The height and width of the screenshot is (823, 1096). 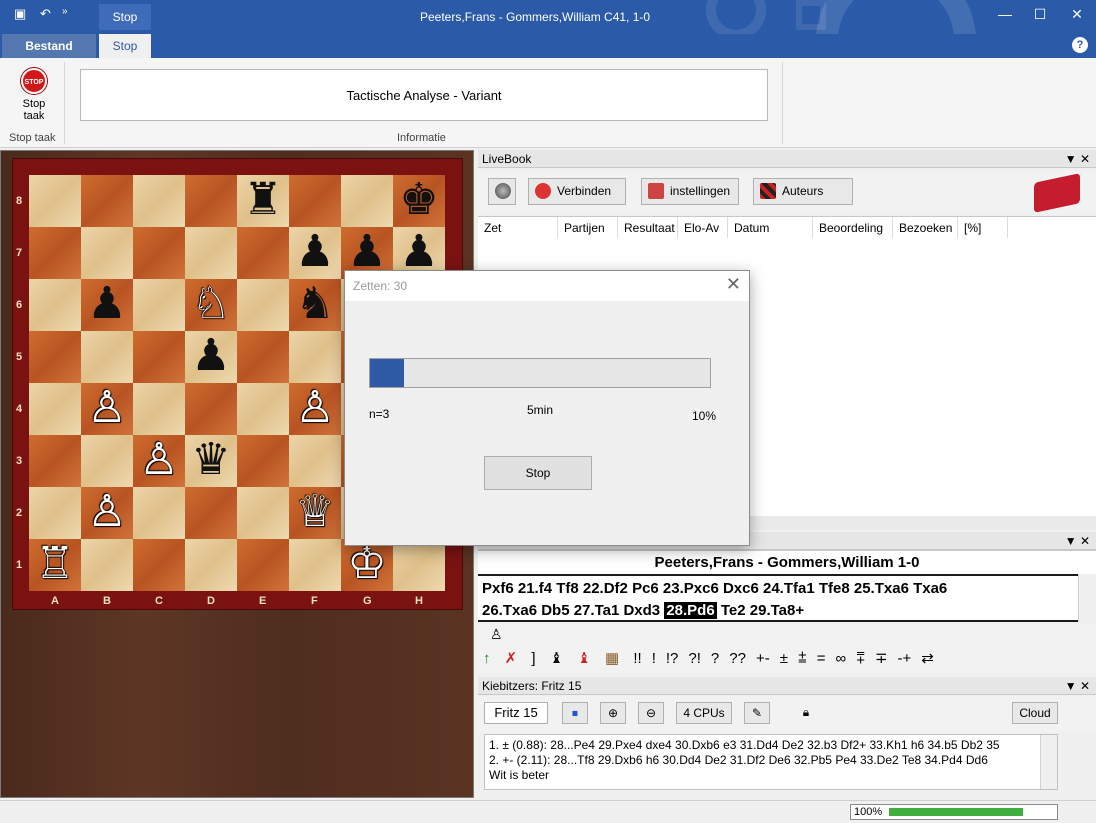 I want to click on current-move: 28.Pd6, so click(x=690, y=610).